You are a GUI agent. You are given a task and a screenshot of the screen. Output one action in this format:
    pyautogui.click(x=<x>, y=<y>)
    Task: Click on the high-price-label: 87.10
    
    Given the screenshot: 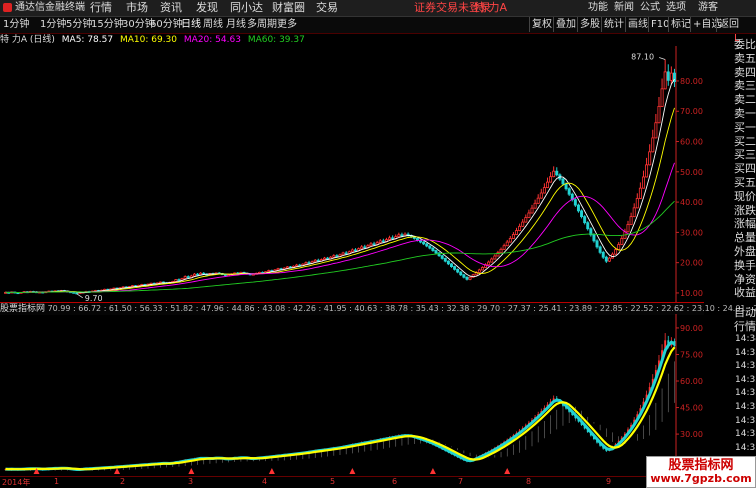 What is the action you would take?
    pyautogui.click(x=642, y=56)
    